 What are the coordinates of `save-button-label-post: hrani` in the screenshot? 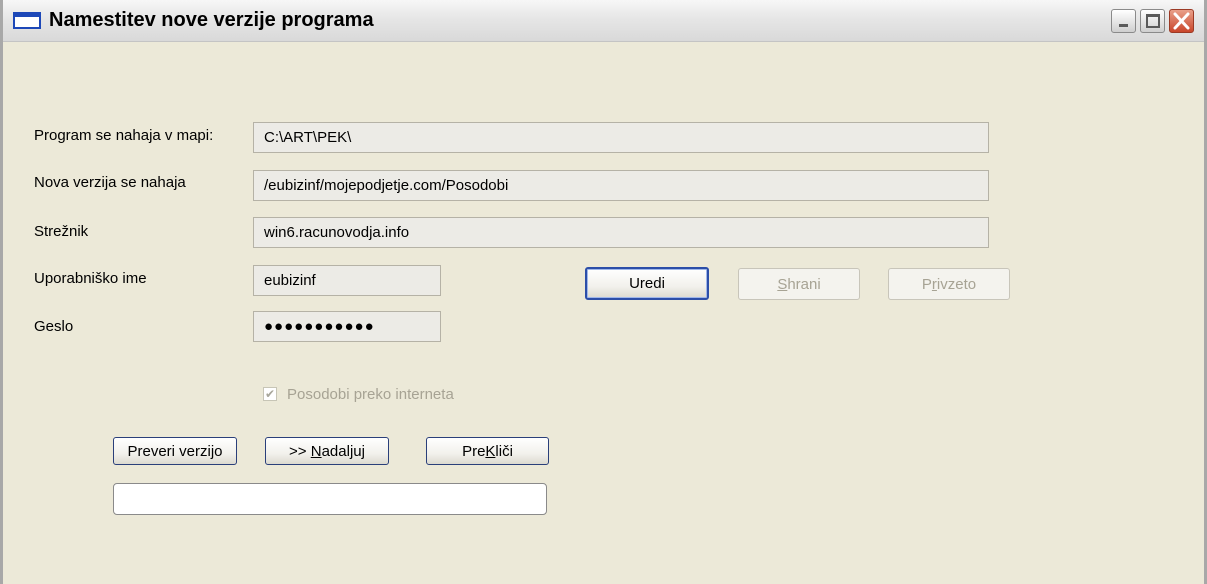 It's located at (804, 284).